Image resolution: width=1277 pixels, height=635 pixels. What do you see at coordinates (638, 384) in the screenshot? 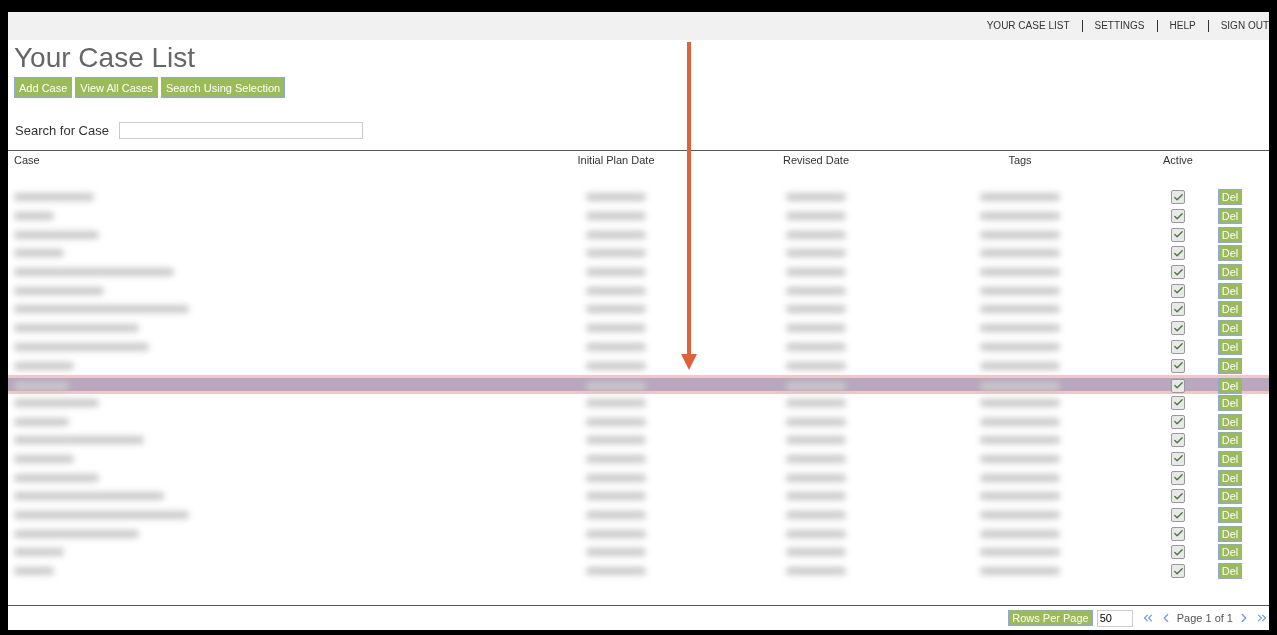
I see `selected-table-row: Del` at bounding box center [638, 384].